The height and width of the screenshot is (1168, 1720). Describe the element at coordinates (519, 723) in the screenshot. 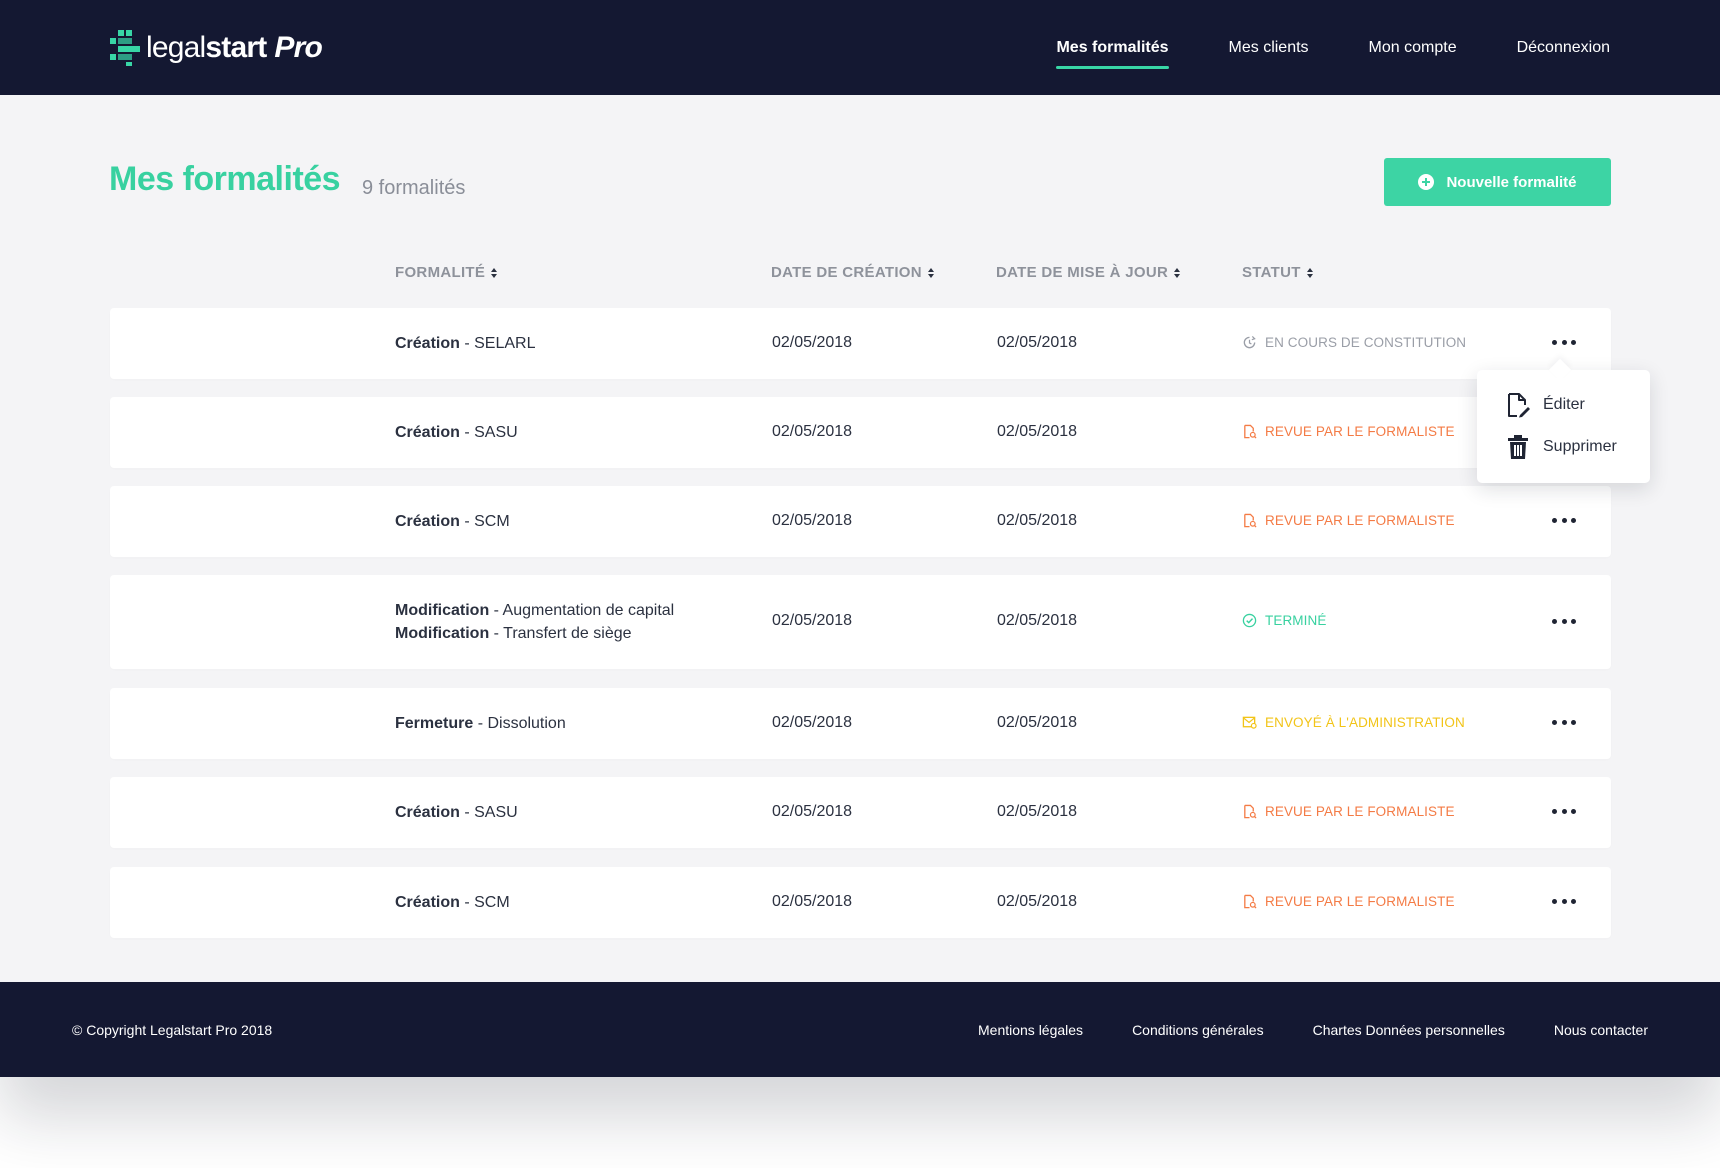

I see `formalite-detail: - Dissolution` at that location.